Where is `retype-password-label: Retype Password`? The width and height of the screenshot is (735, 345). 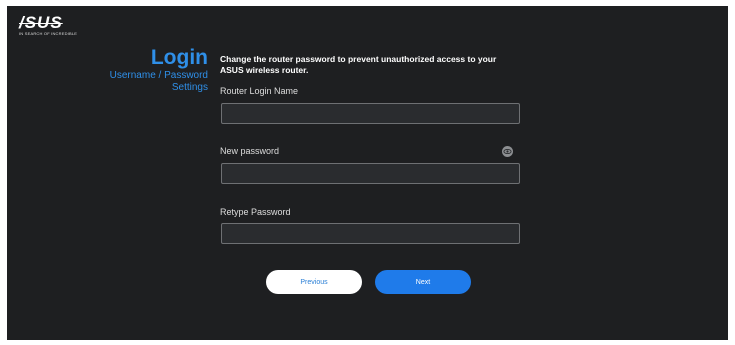
retype-password-label: Retype Password is located at coordinates (255, 212).